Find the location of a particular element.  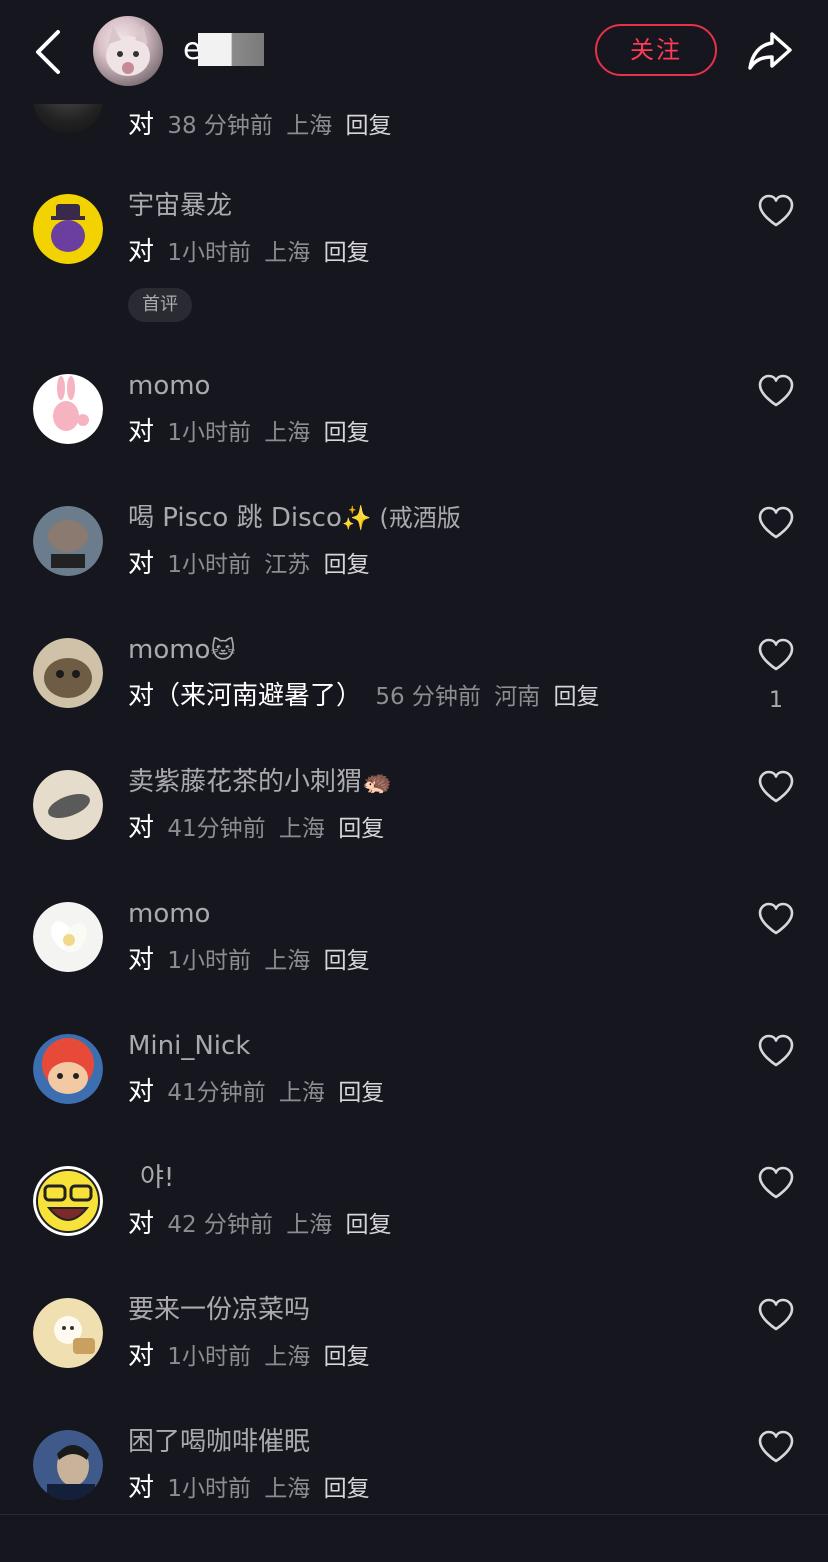

username-suffix: 🦔 is located at coordinates (377, 782).